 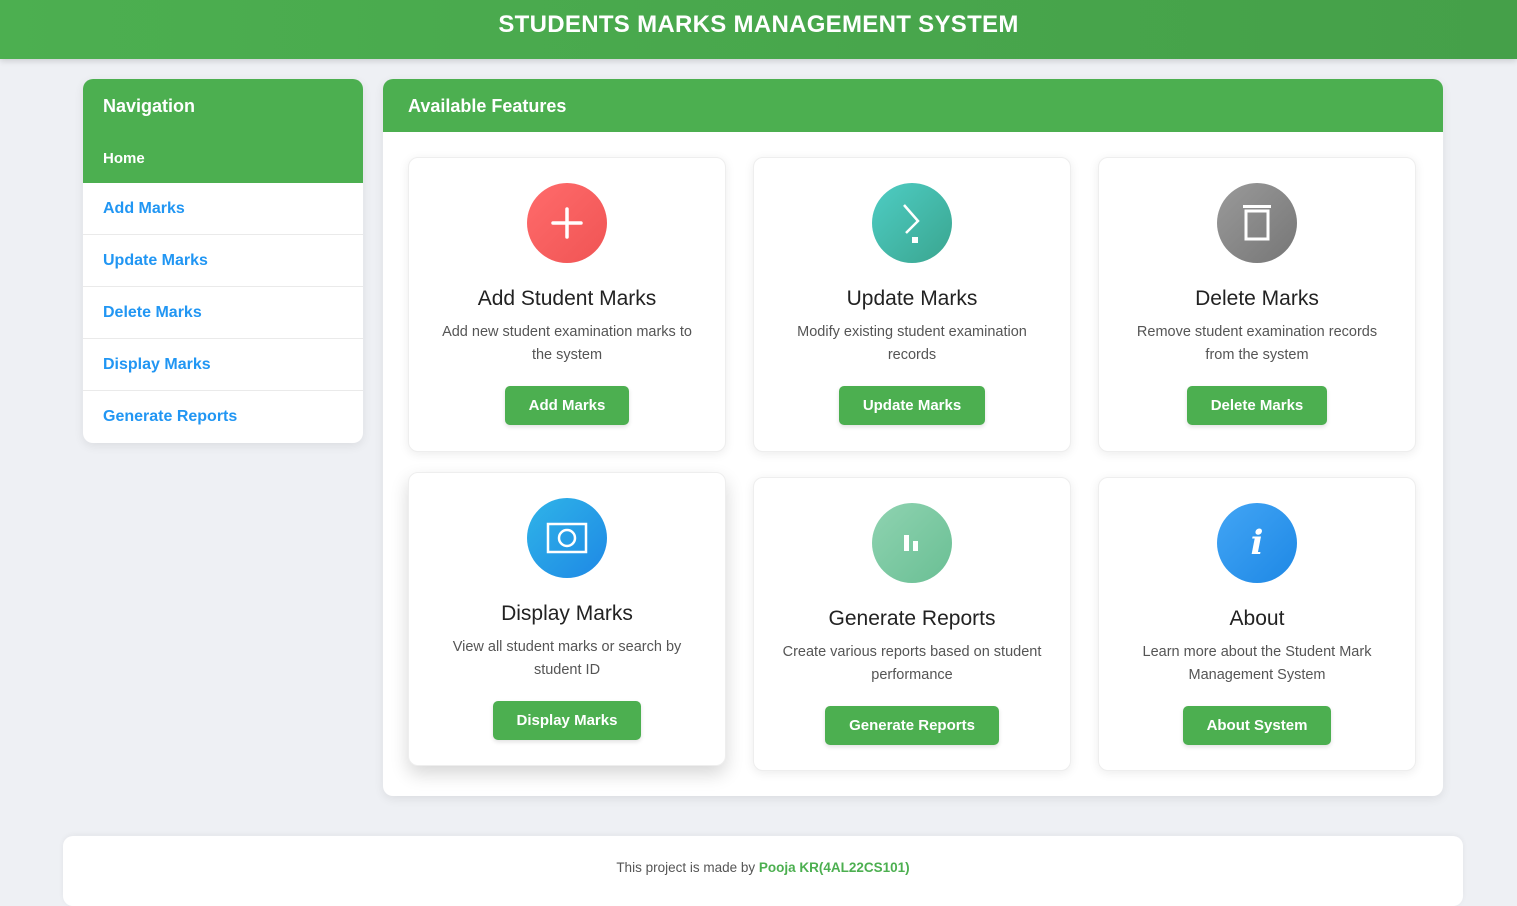 I want to click on info-icon: i, so click(x=1257, y=543).